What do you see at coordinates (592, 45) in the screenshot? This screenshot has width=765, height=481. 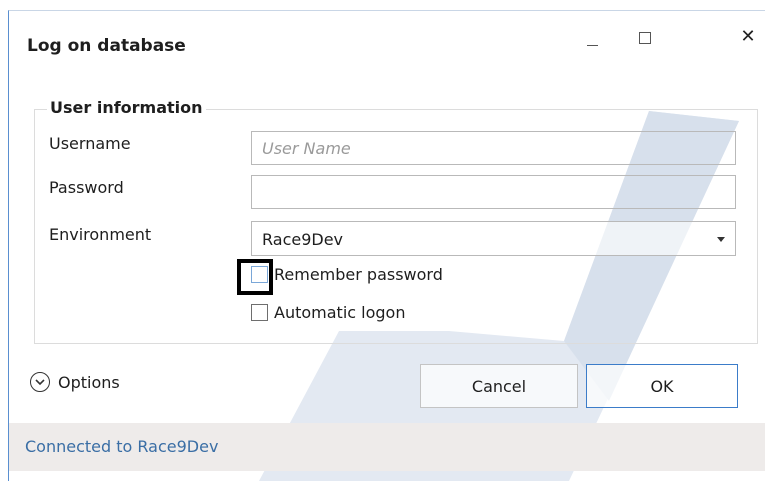 I see `minimize-icon` at bounding box center [592, 45].